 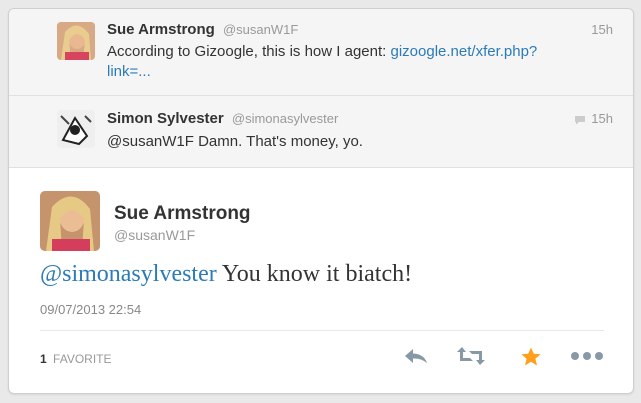 What do you see at coordinates (82, 359) in the screenshot?
I see `favorite-count-label: FAVORITE` at bounding box center [82, 359].